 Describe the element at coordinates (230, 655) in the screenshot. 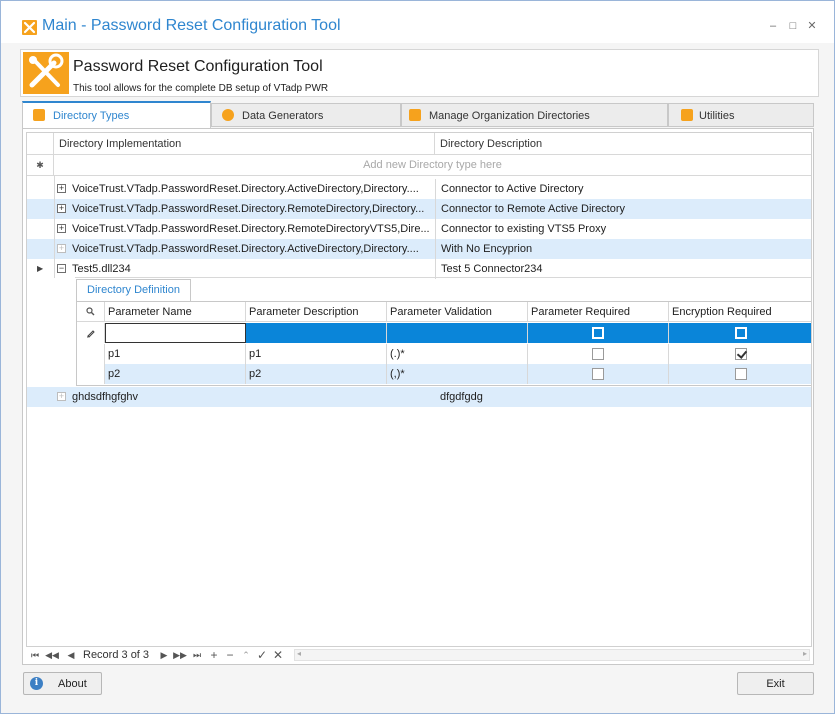

I see `delete-record-icon: −` at that location.